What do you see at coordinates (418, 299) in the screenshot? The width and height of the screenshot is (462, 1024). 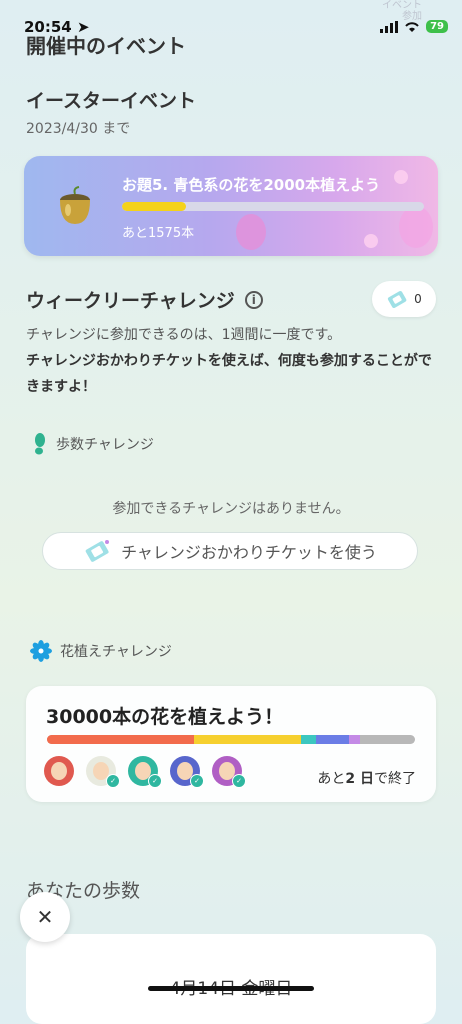 I see `ticket-count: 0` at bounding box center [418, 299].